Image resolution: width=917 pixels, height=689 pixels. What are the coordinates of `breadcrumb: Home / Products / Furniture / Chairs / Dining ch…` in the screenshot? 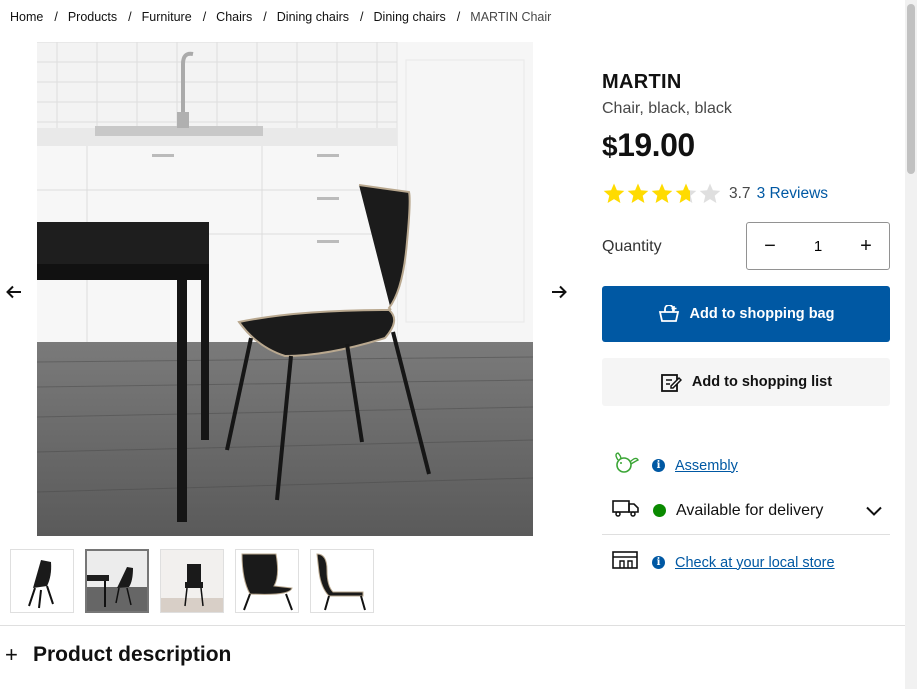 It's located at (280, 17).